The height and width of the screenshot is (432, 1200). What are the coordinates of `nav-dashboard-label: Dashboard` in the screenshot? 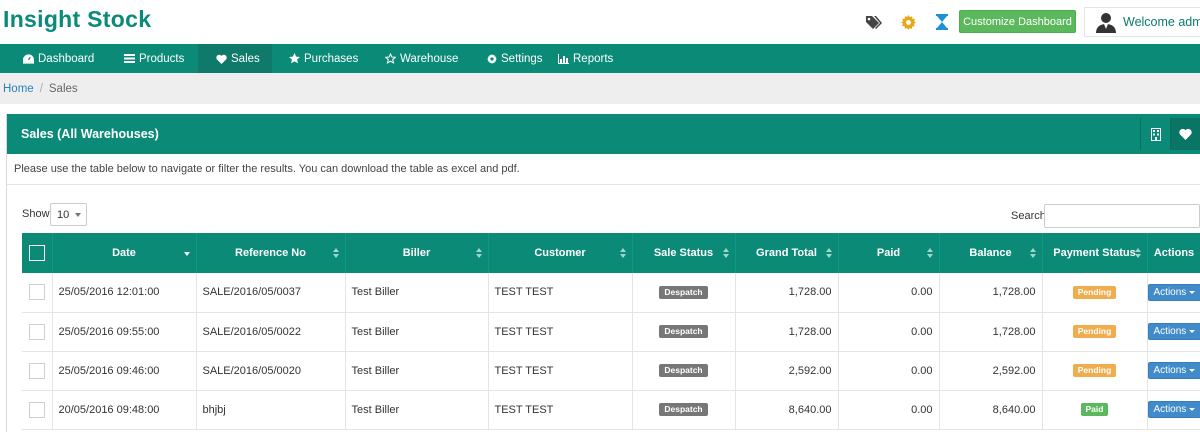 It's located at (66, 58).